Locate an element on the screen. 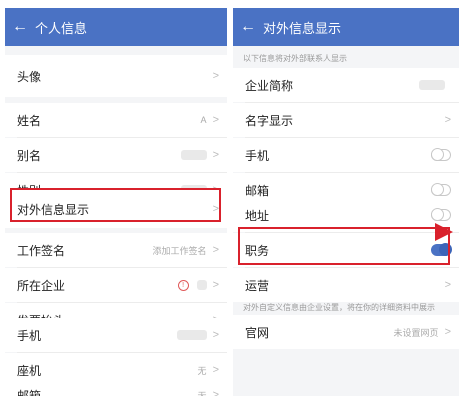 The height and width of the screenshot is (396, 465). pointer-arrow-icon is located at coordinates (444, 232).